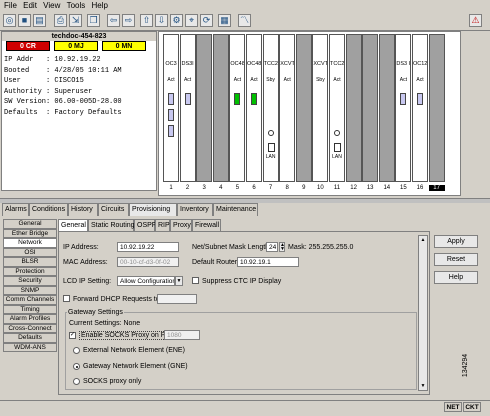 The image size is (490, 416). I want to click on ckt-status: CKT, so click(472, 407).